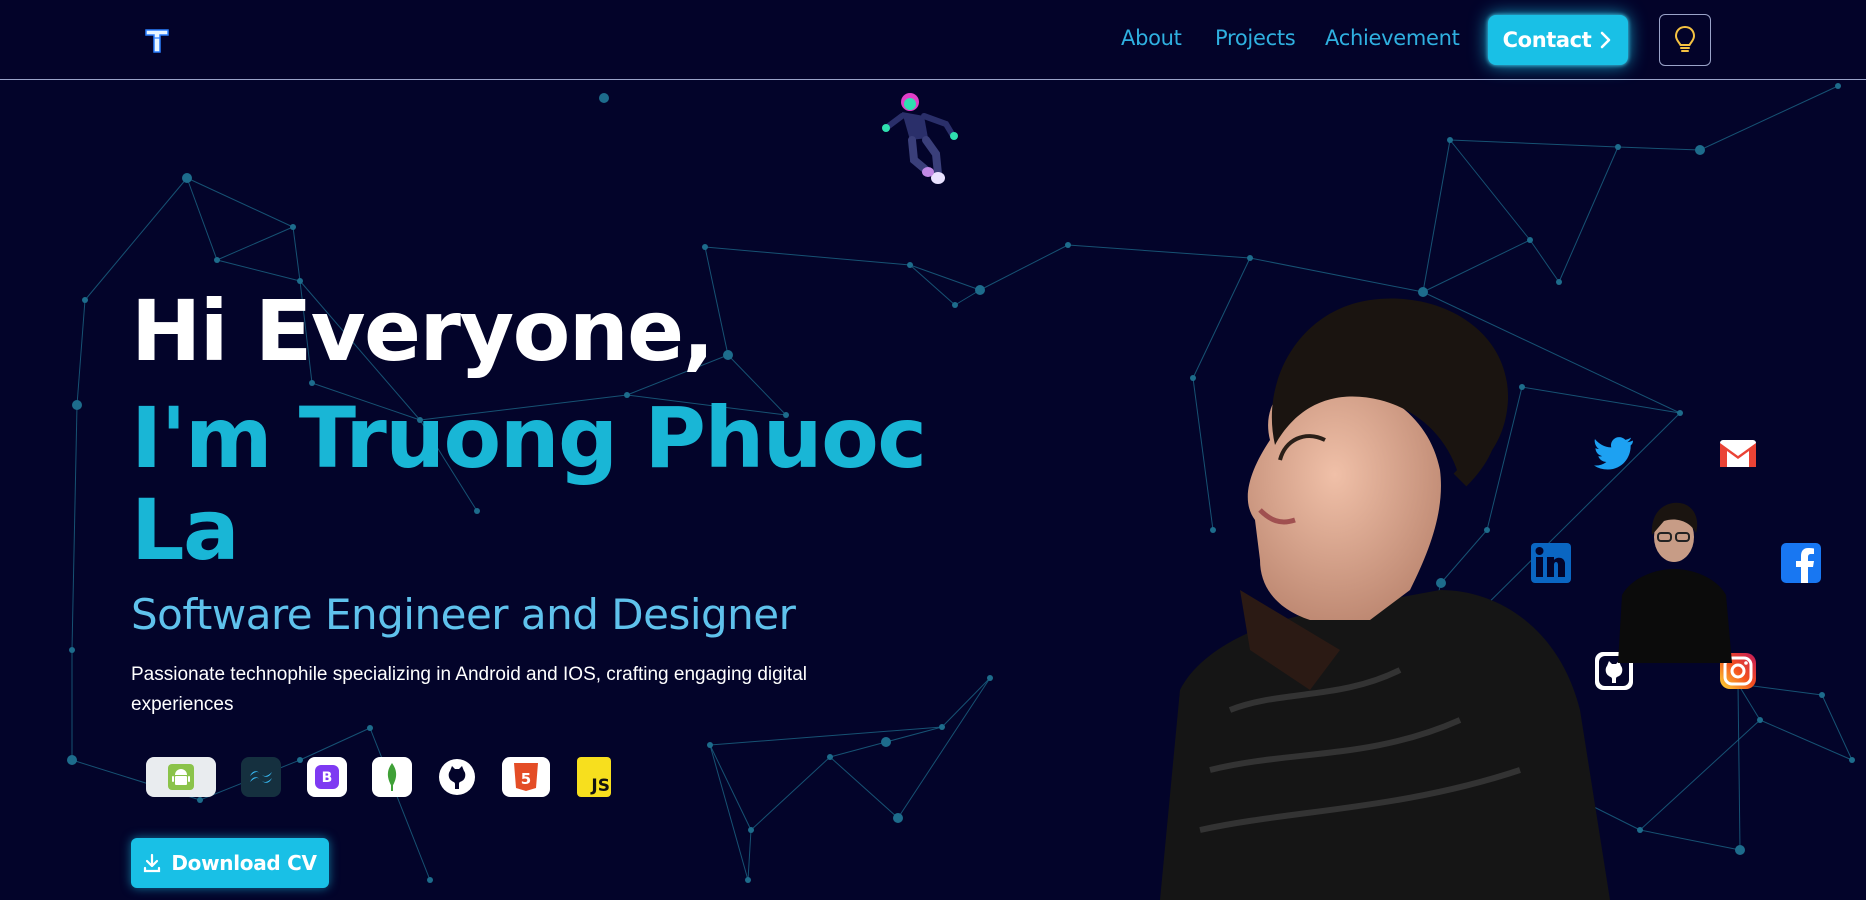 Image resolution: width=1866 pixels, height=900 pixels. What do you see at coordinates (933, 40) in the screenshot?
I see `navbar: About Projects Achievement Contact` at bounding box center [933, 40].